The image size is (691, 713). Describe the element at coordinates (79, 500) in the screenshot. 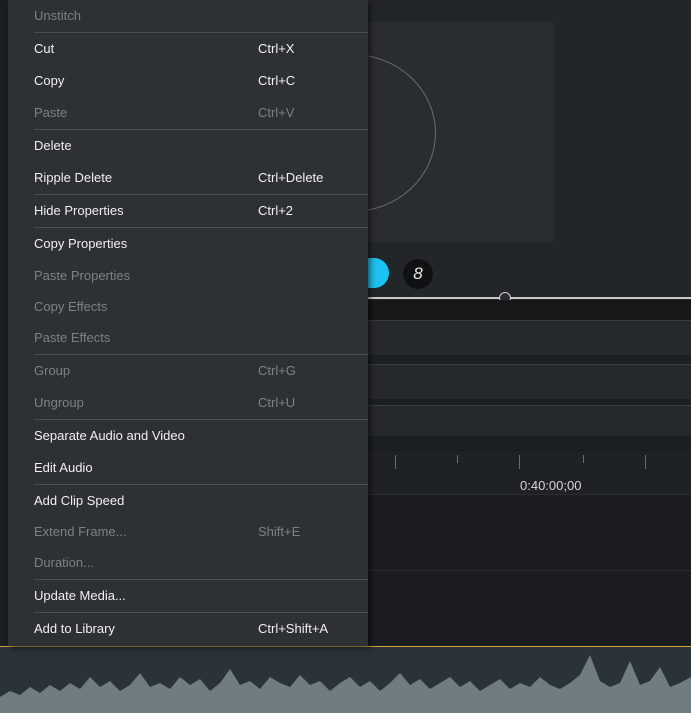

I see `menu-item-label: Add Clip Speed` at that location.